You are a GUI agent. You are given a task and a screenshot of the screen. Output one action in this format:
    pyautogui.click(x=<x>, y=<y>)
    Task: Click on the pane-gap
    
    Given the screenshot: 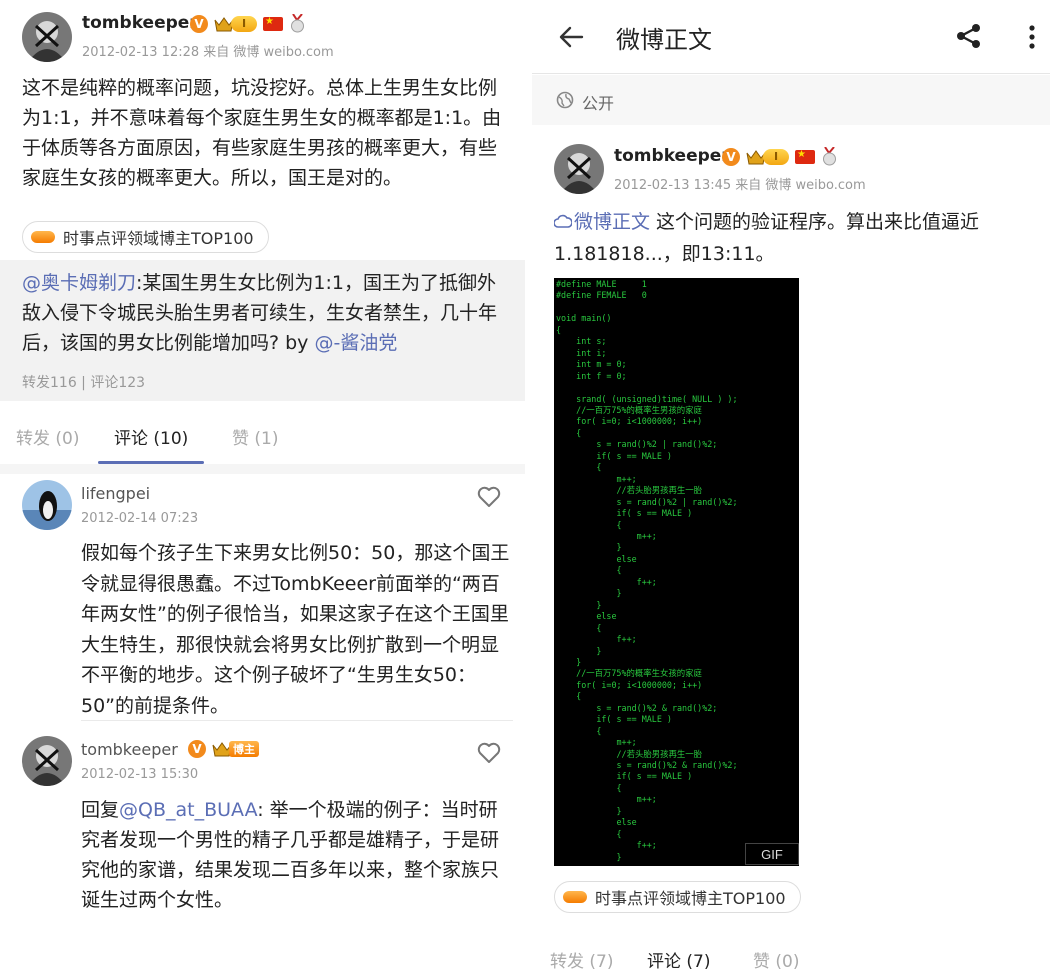 What is the action you would take?
    pyautogui.click(x=528, y=486)
    